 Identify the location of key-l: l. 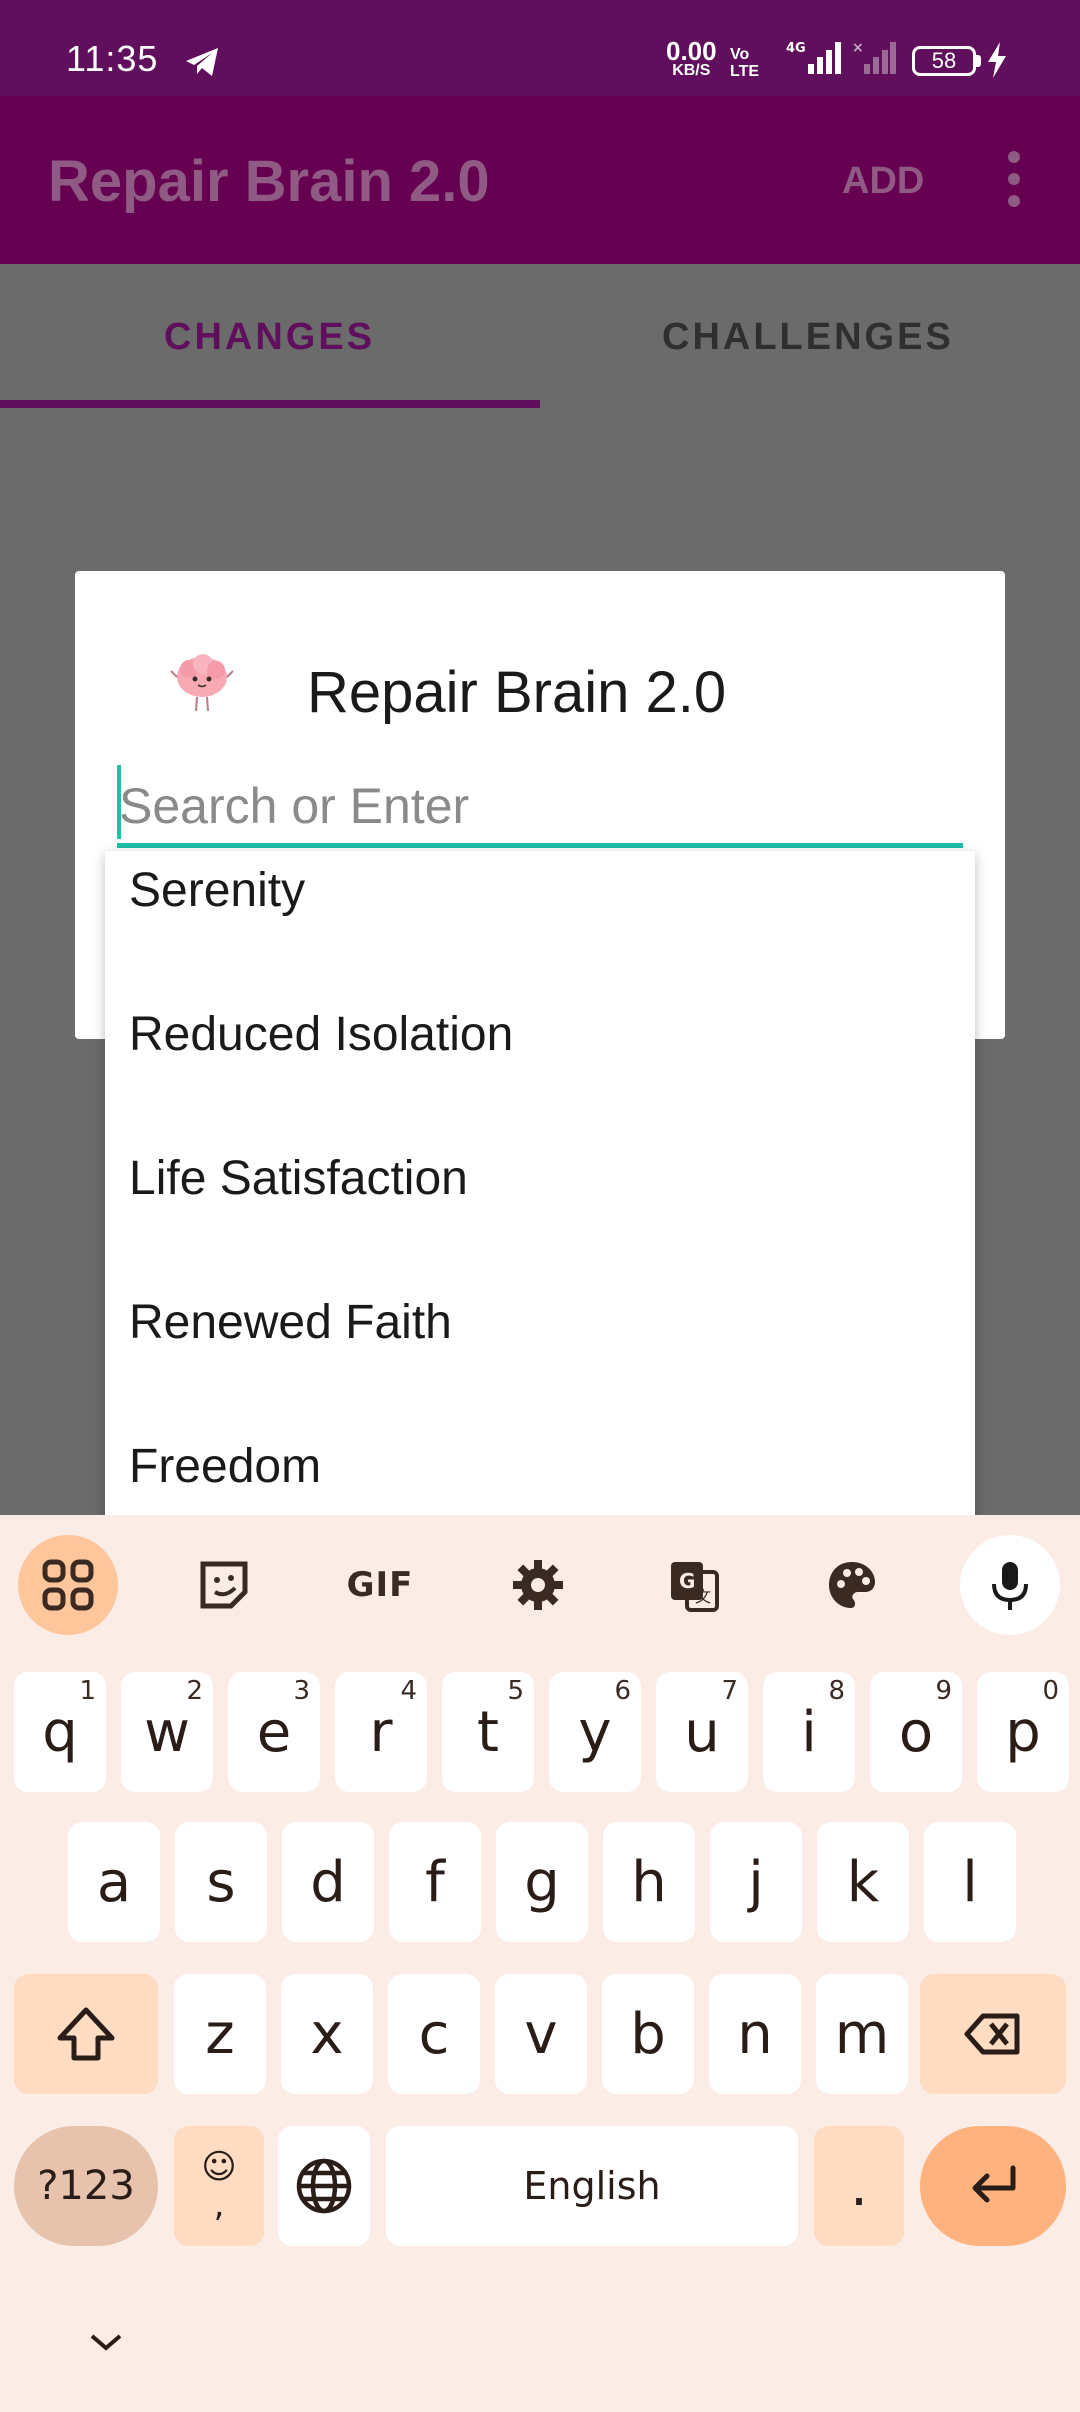
(970, 1882).